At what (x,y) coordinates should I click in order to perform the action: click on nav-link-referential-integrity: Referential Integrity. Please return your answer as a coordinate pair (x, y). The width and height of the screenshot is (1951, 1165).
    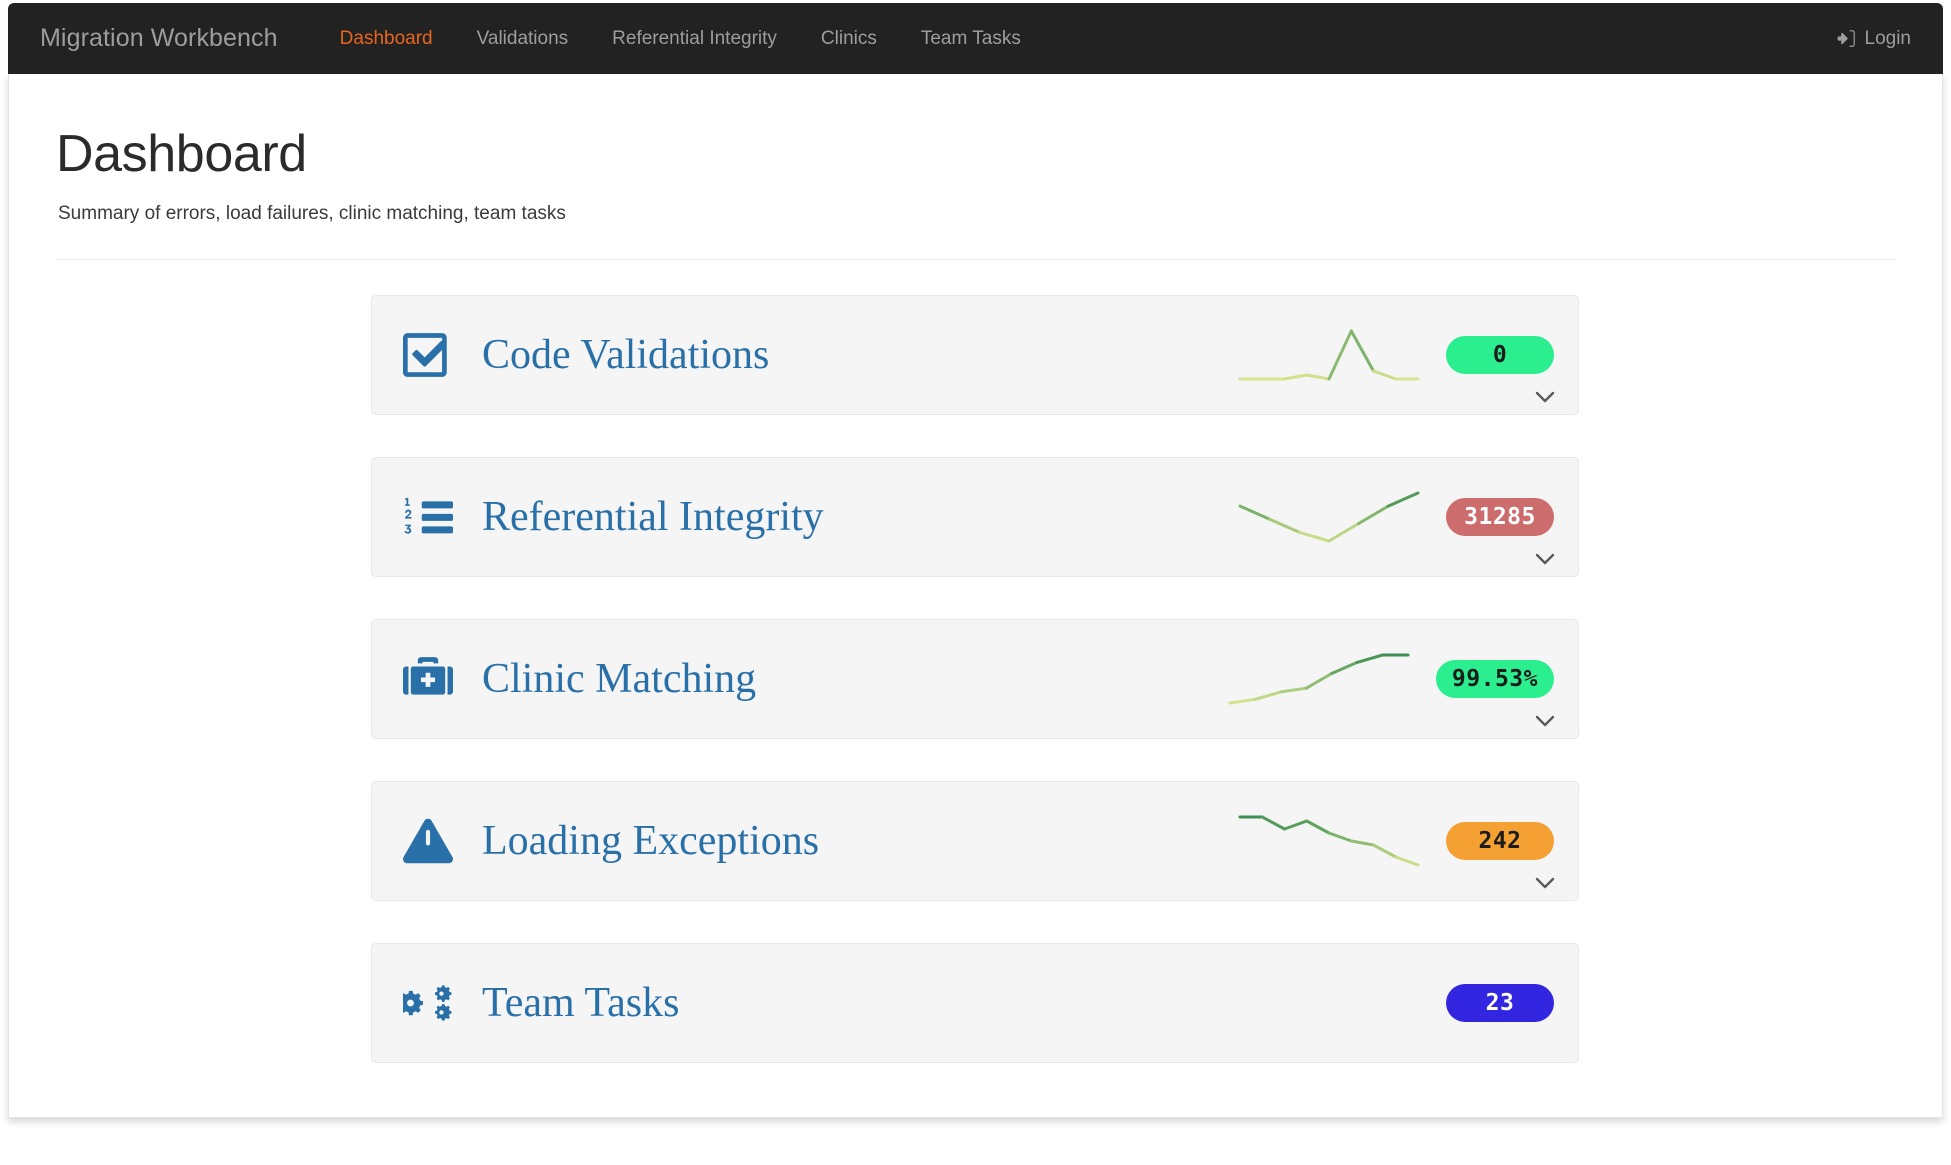
    Looking at the image, I should click on (694, 39).